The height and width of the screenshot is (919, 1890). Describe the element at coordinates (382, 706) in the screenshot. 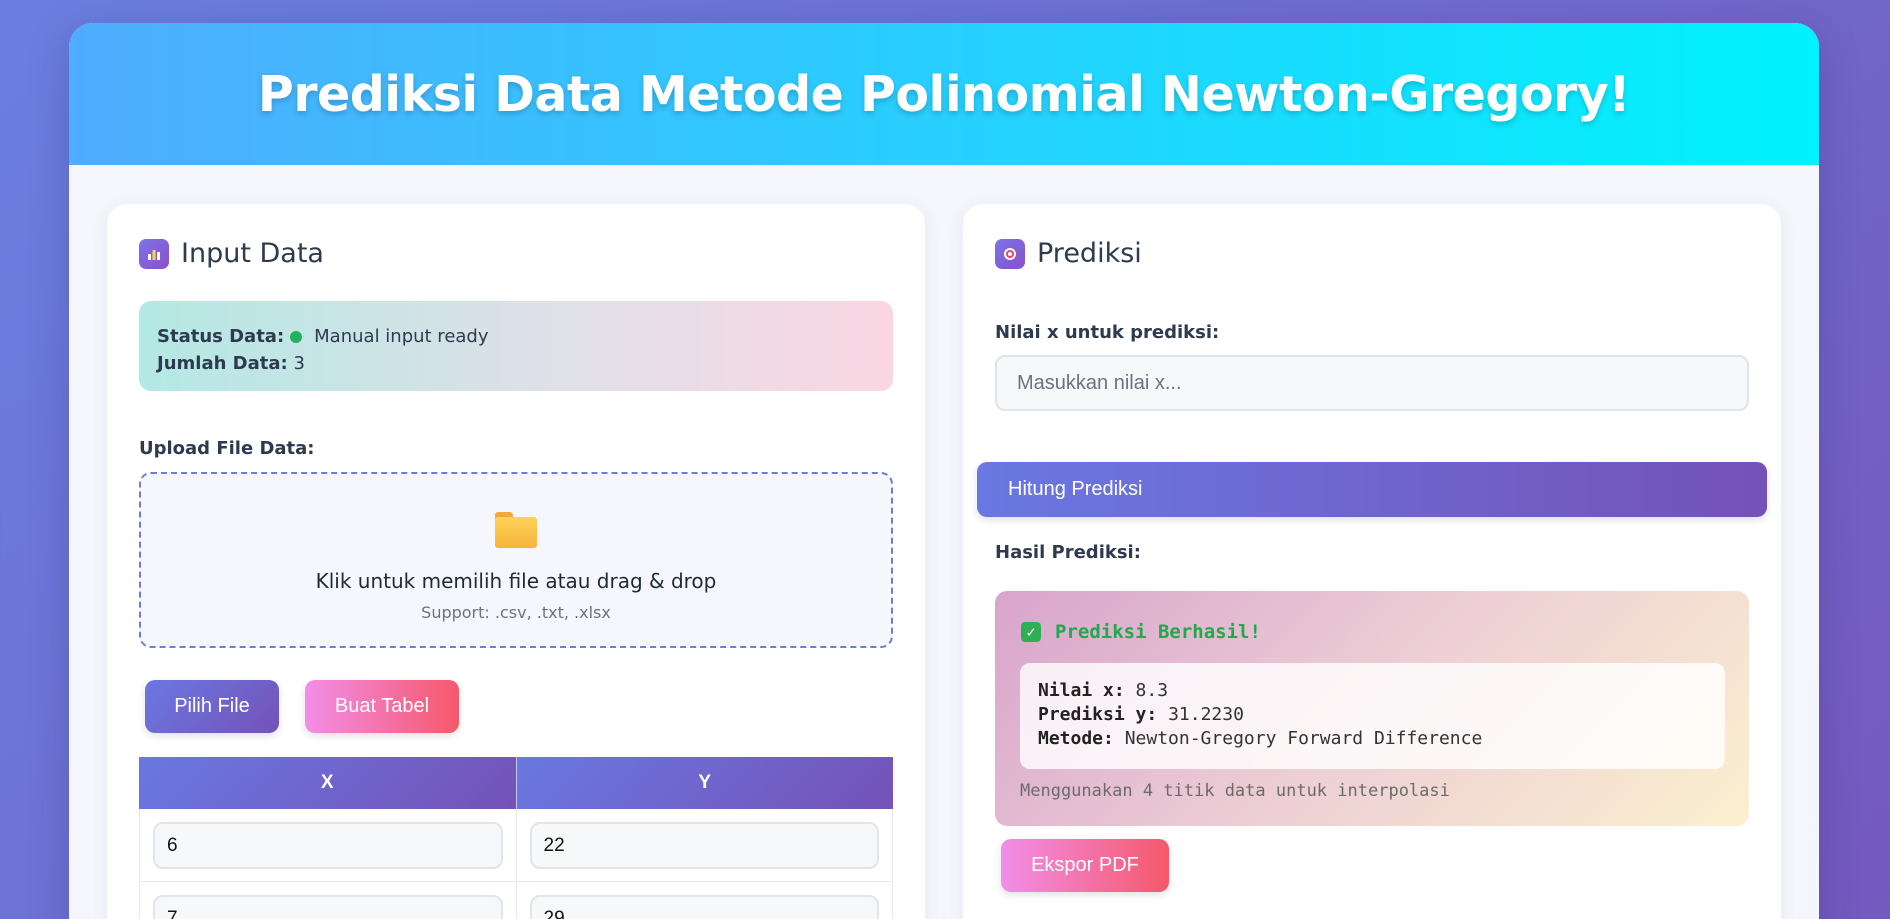

I see `buat-tabel-button: Buat Tabel` at that location.